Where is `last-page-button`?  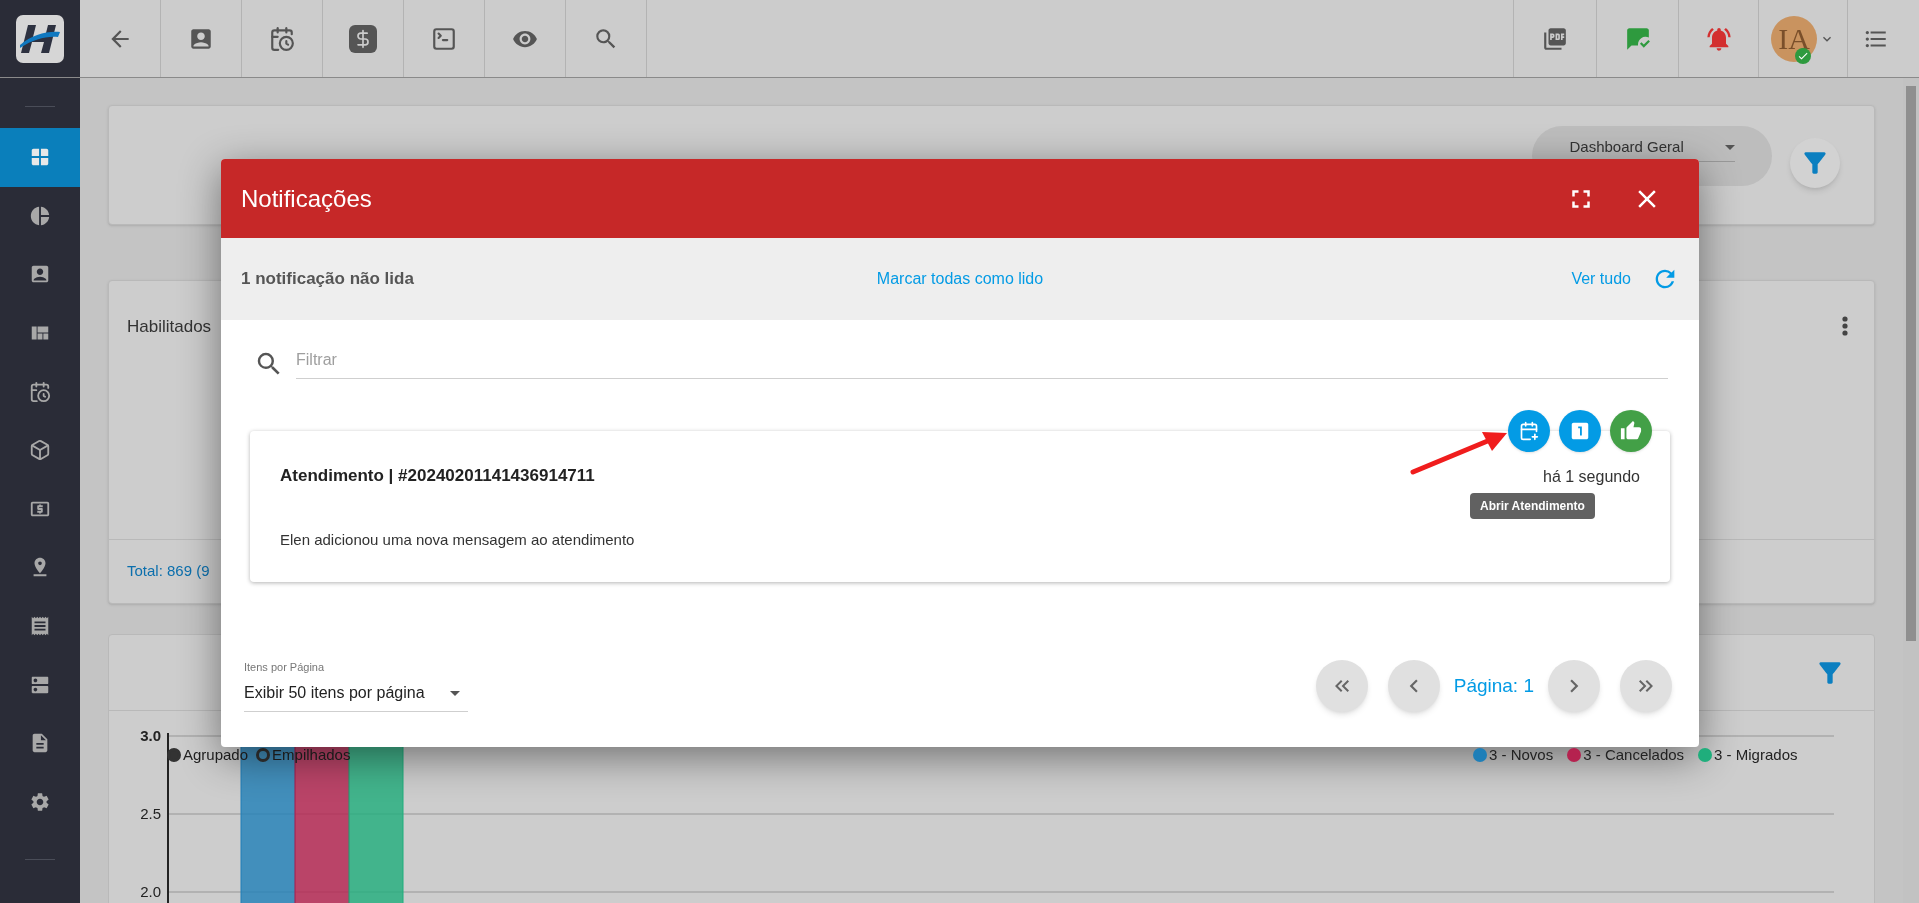 last-page-button is located at coordinates (1646, 686).